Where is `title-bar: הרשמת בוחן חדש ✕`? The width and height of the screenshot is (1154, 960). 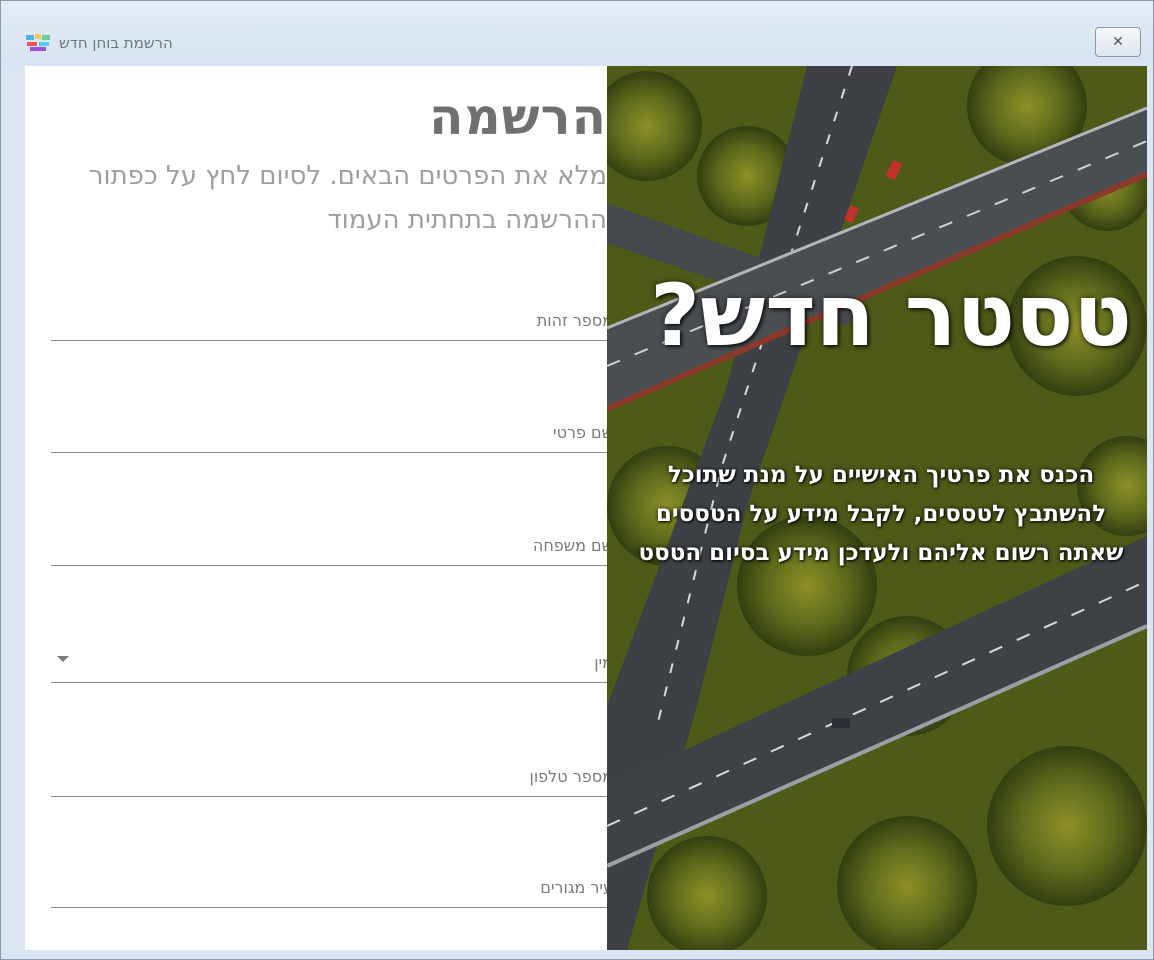
title-bar: הרשמת בוחן חדש ✕ is located at coordinates (577, 33).